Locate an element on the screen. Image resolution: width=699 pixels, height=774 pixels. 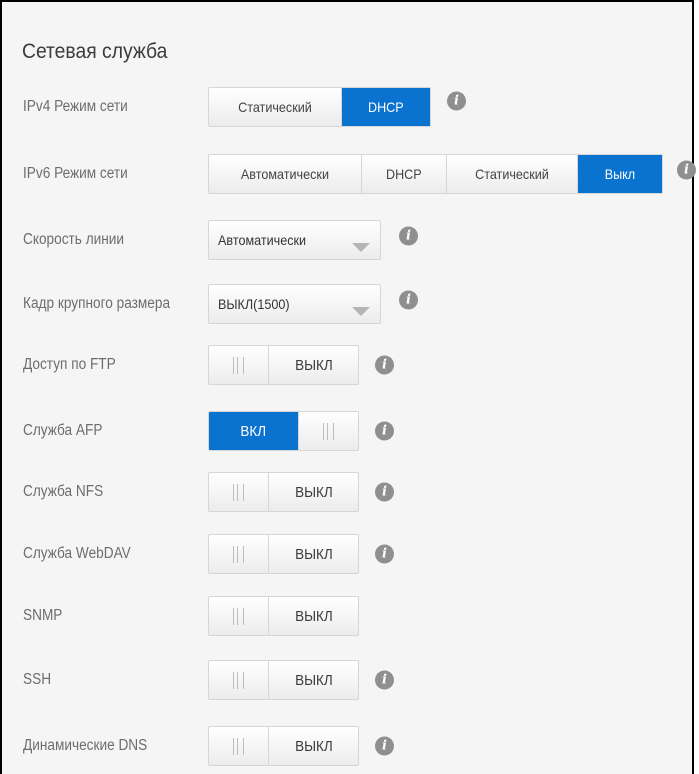
webdav-row: Служба WebDAV ВЫКЛ i is located at coordinates (347, 554).